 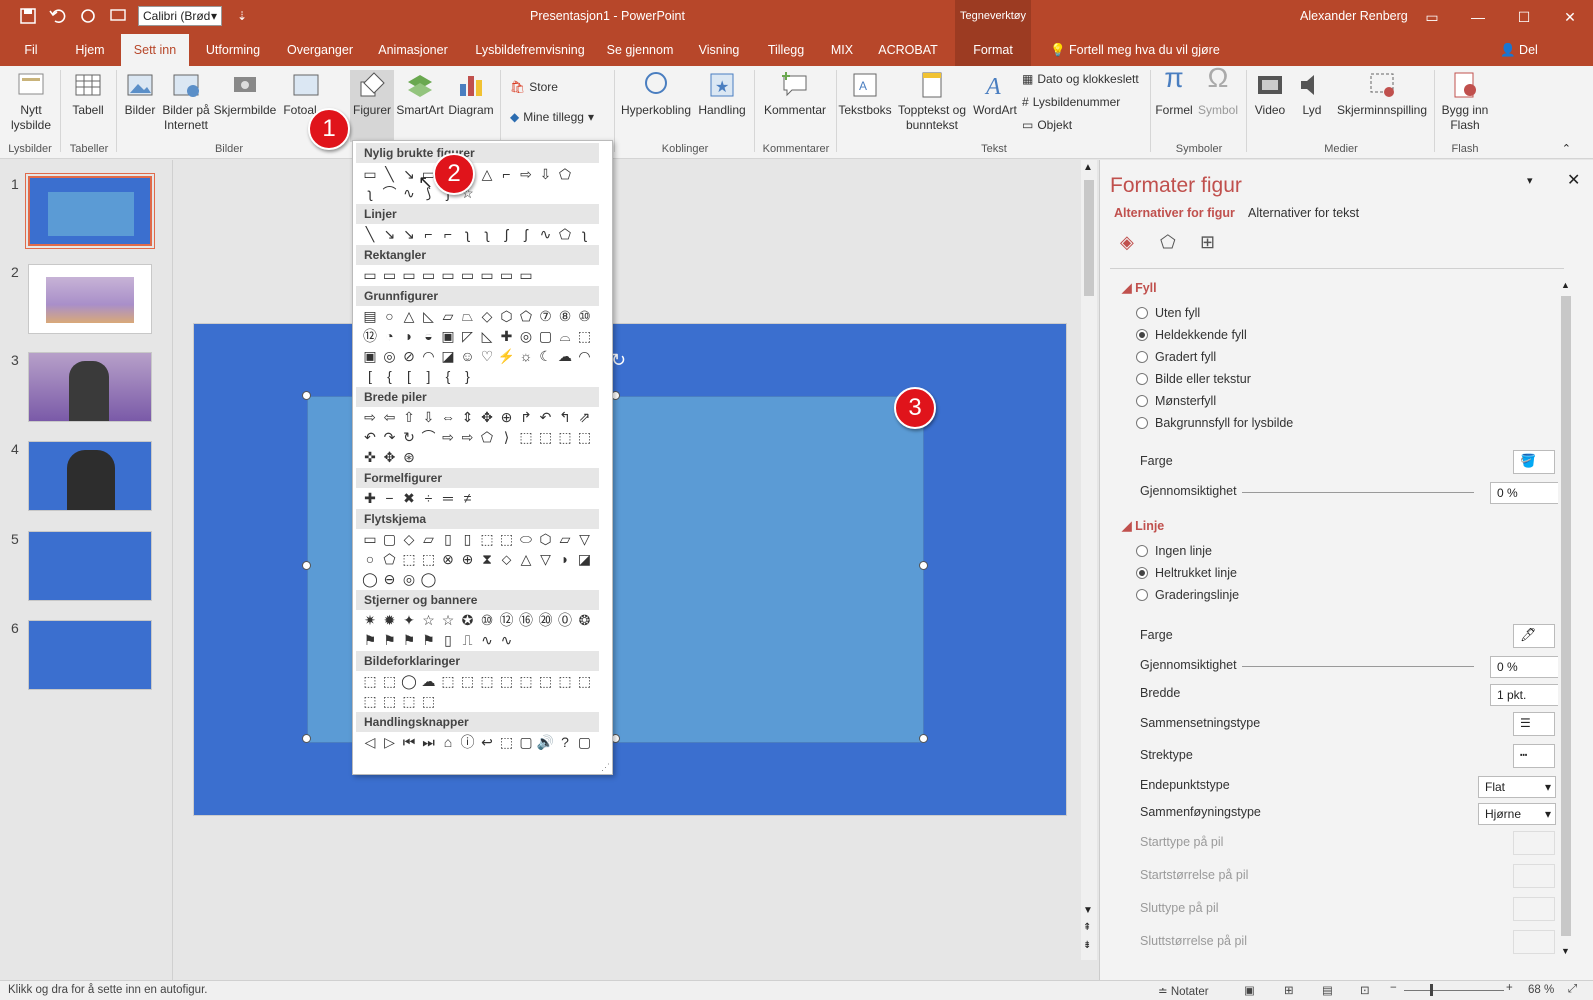 I want to click on shape-gallery-item: ✜, so click(x=370, y=457).